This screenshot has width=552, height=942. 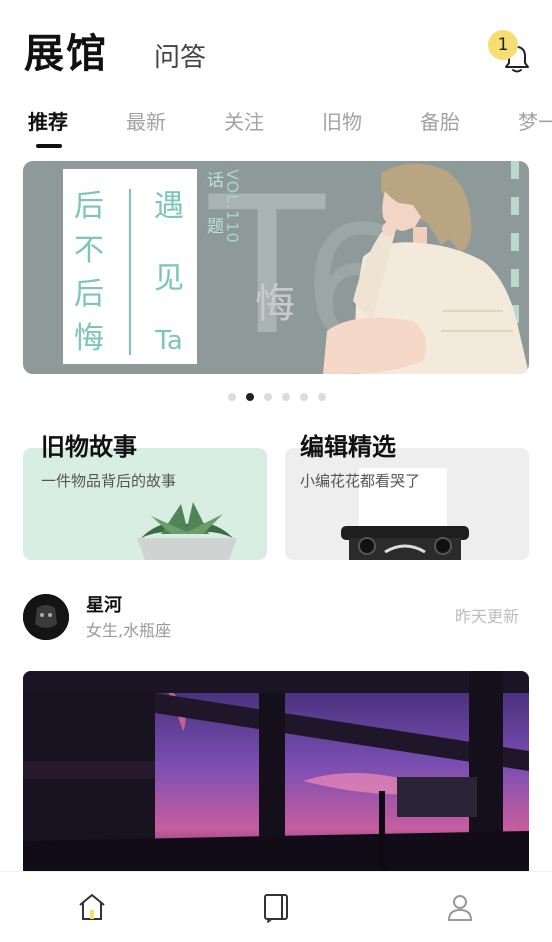 I want to click on banner-char: 悔, so click(x=89, y=338).